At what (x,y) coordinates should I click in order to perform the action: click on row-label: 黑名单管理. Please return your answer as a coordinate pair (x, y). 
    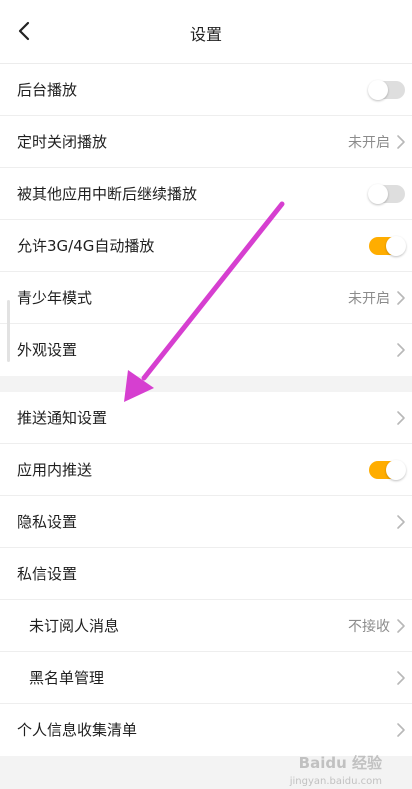
    Looking at the image, I should click on (67, 678).